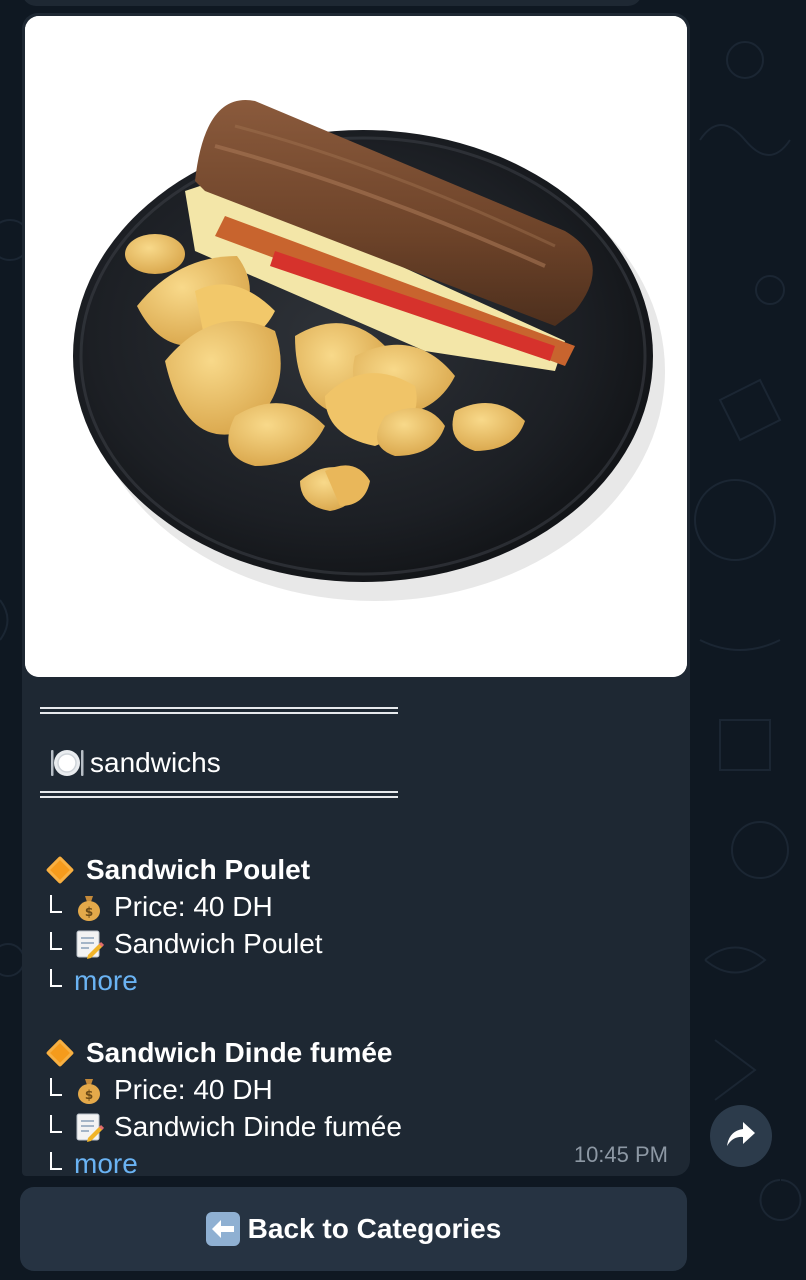 The width and height of the screenshot is (806, 1280). I want to click on item-description: Sandwich Dinde fumée, so click(258, 1126).